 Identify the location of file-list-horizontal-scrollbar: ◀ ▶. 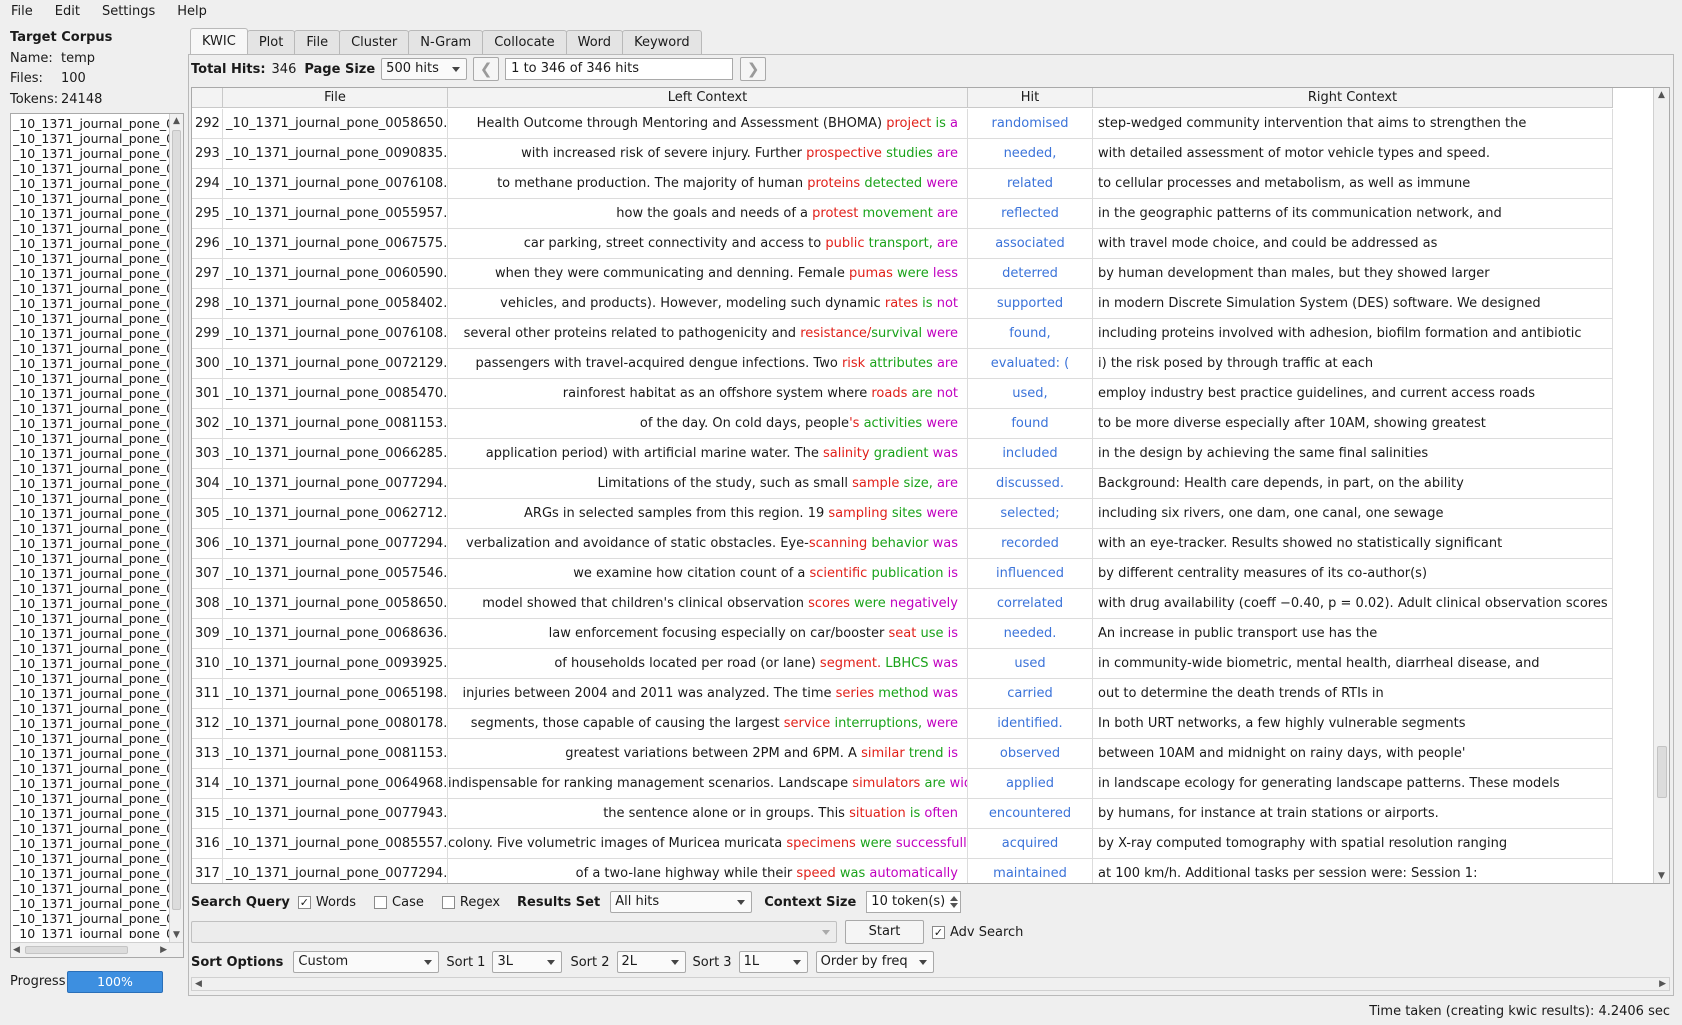
(97, 949).